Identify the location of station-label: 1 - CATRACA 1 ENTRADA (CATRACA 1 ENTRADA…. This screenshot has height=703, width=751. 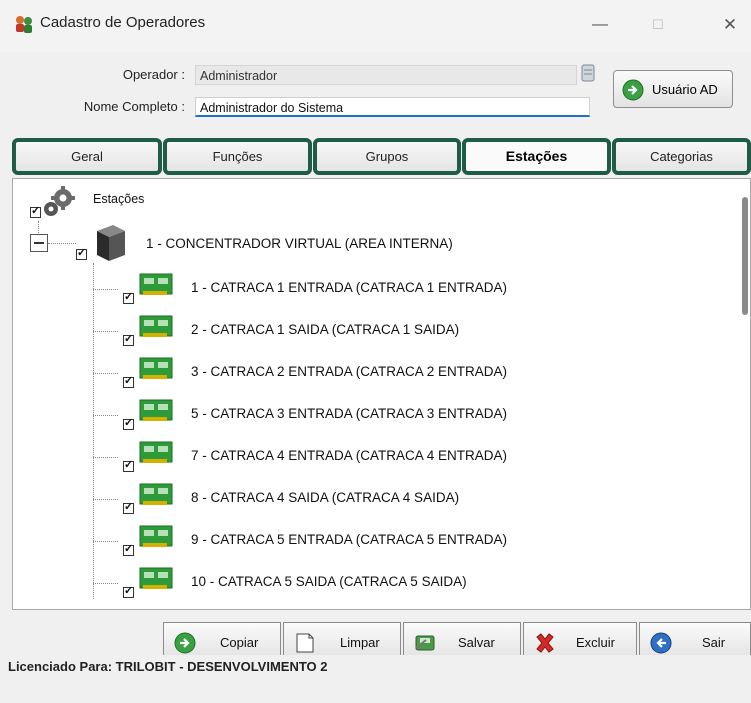
(349, 287).